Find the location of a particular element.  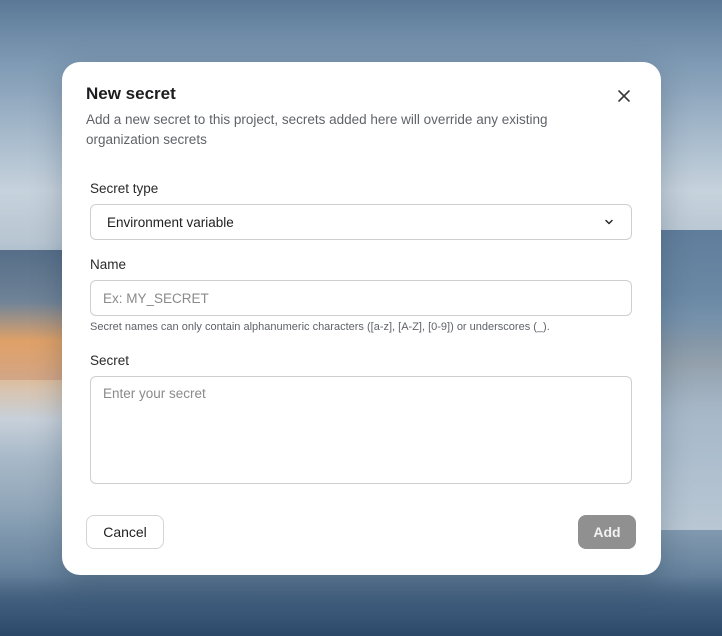

background-right-band is located at coordinates (687, 380).